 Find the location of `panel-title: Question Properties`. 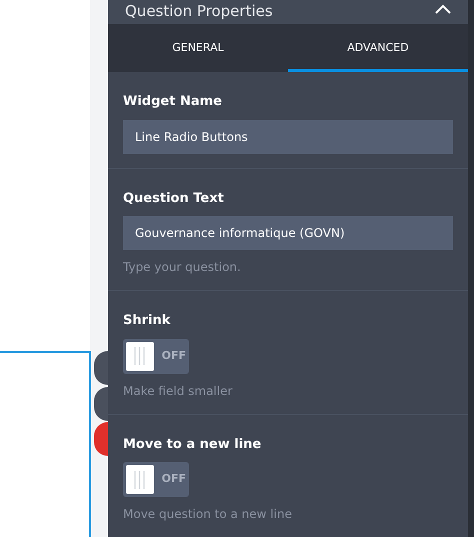

panel-title: Question Properties is located at coordinates (199, 12).